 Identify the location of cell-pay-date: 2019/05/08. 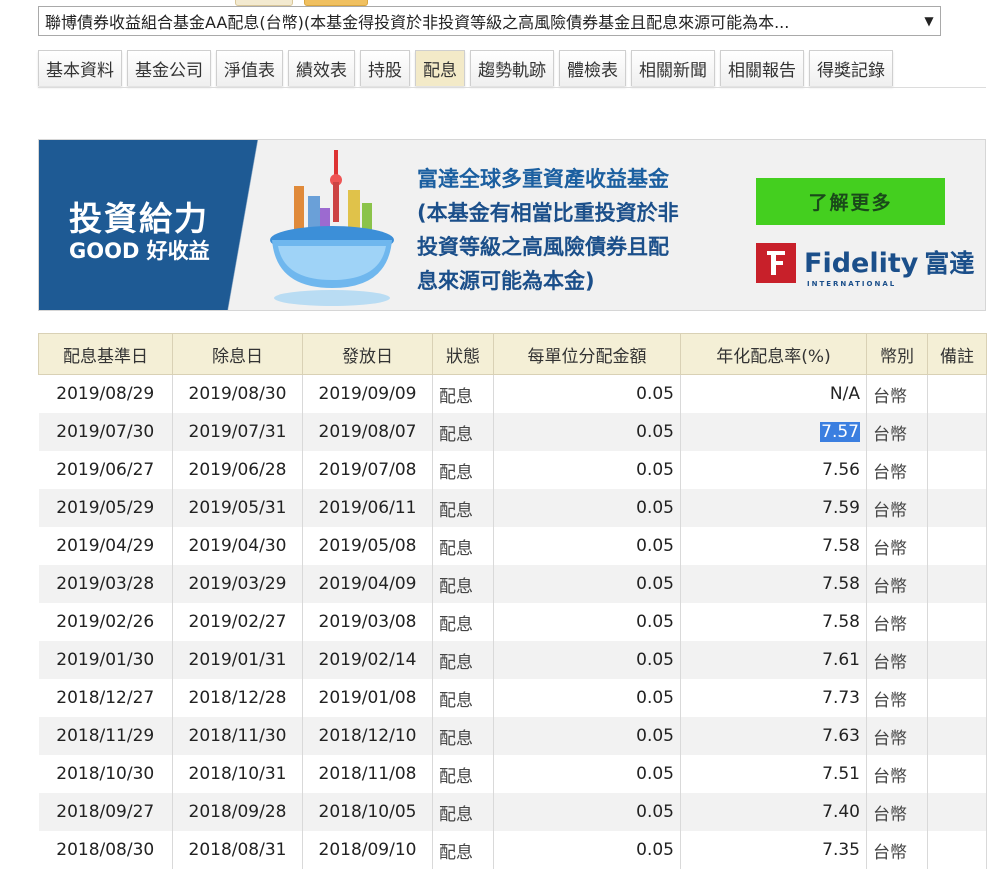
(367, 546).